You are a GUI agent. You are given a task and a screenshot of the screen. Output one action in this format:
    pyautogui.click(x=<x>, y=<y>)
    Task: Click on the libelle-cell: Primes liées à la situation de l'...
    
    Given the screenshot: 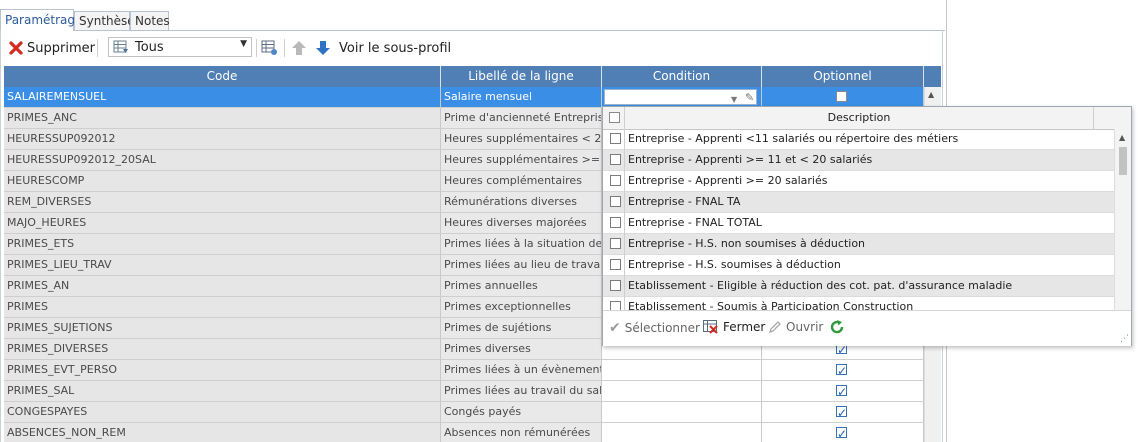 What is the action you would take?
    pyautogui.click(x=521, y=244)
    